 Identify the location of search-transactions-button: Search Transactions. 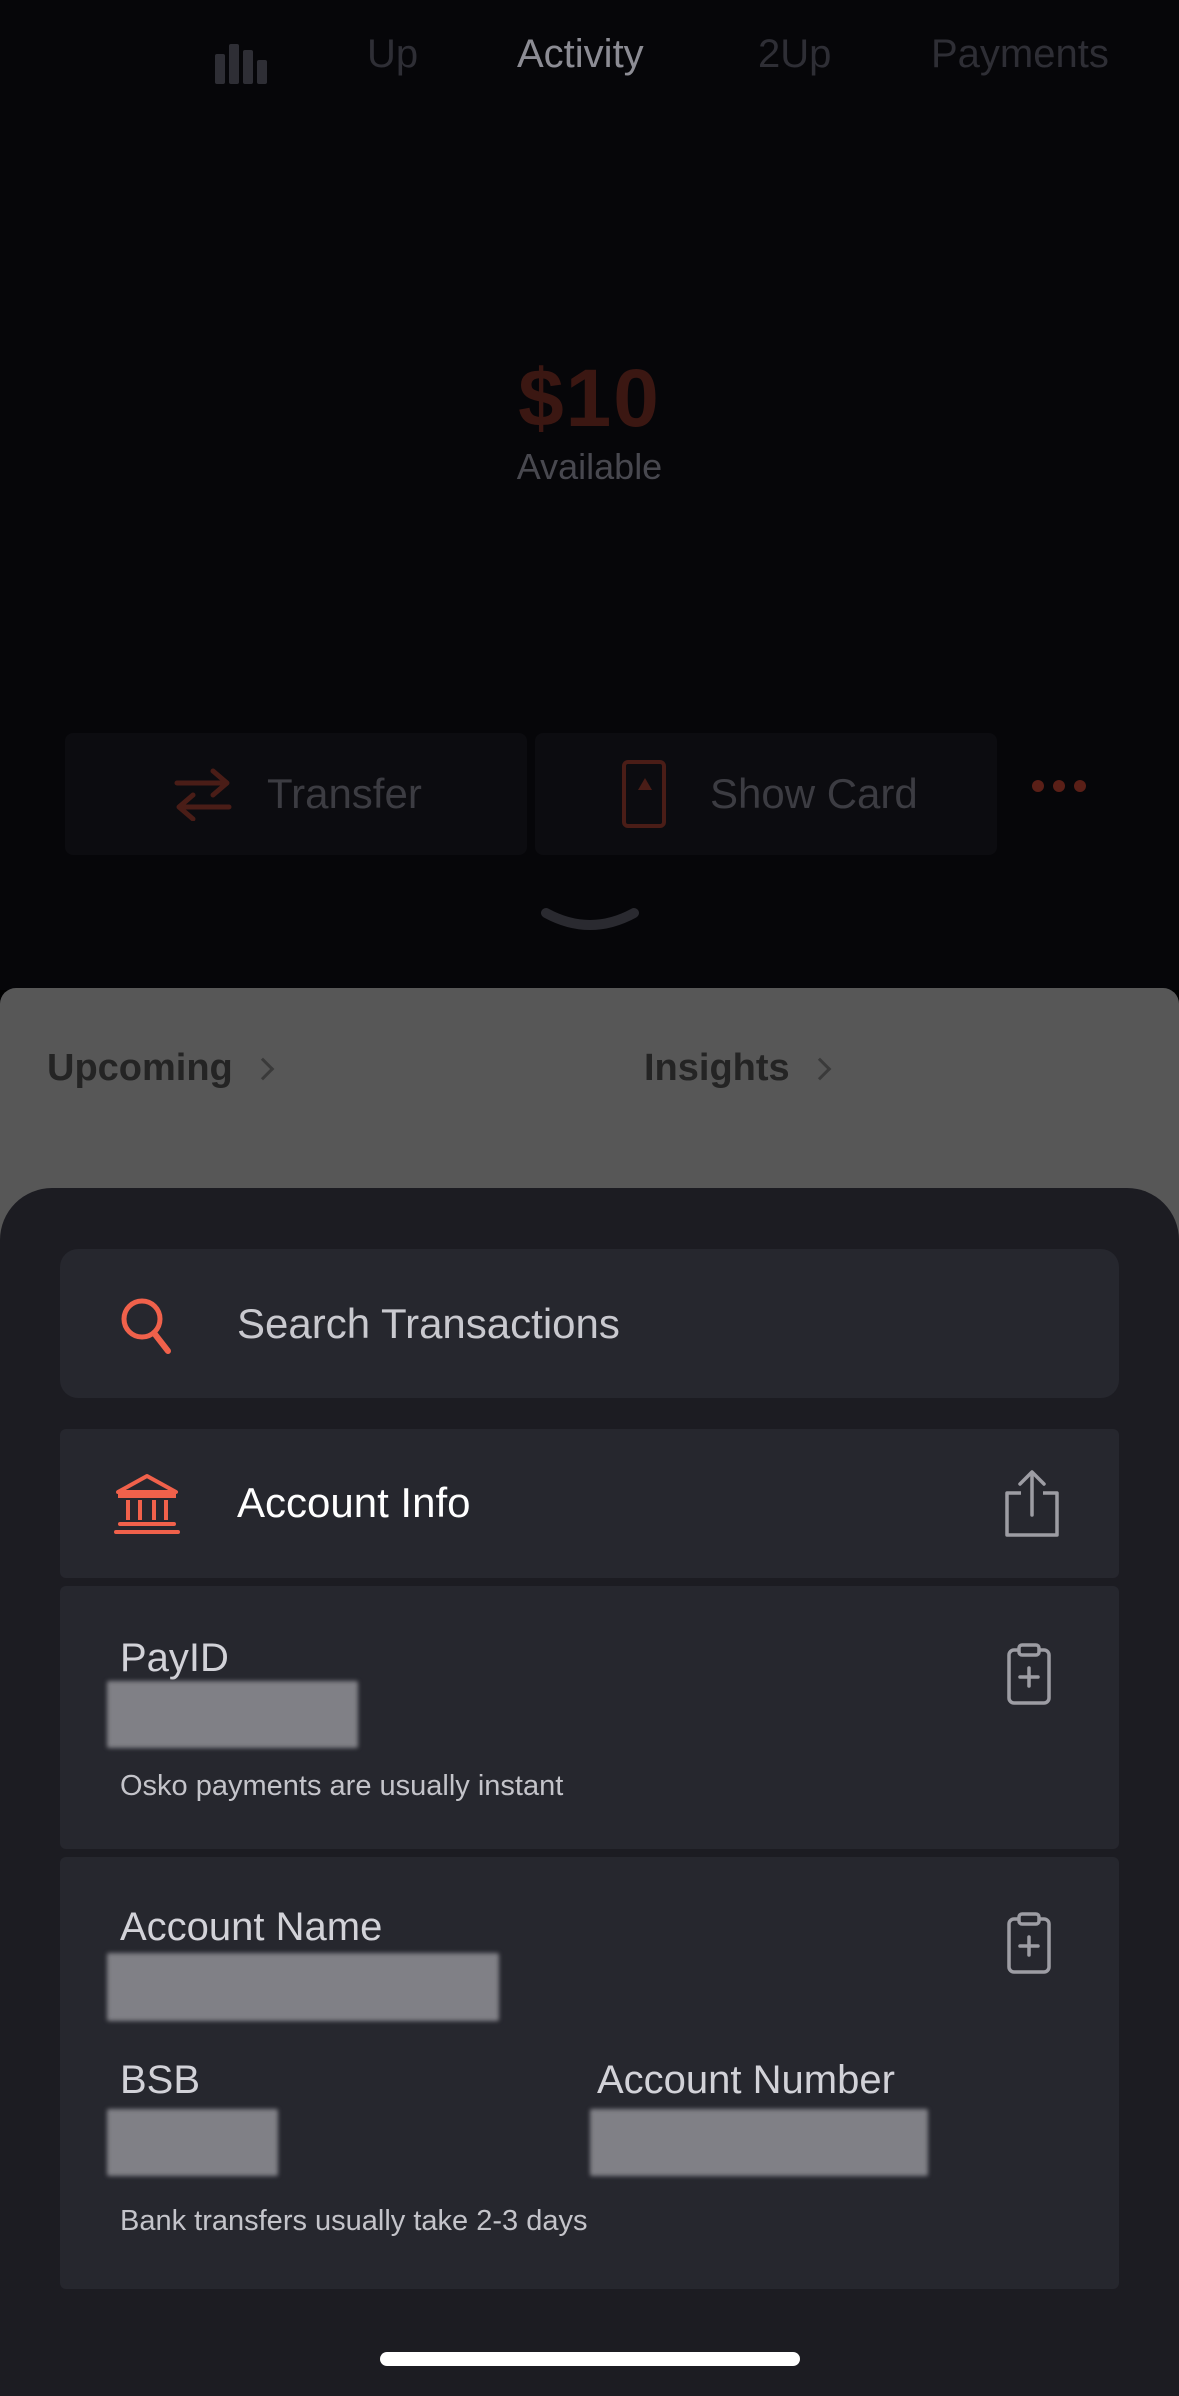
(589, 1323).